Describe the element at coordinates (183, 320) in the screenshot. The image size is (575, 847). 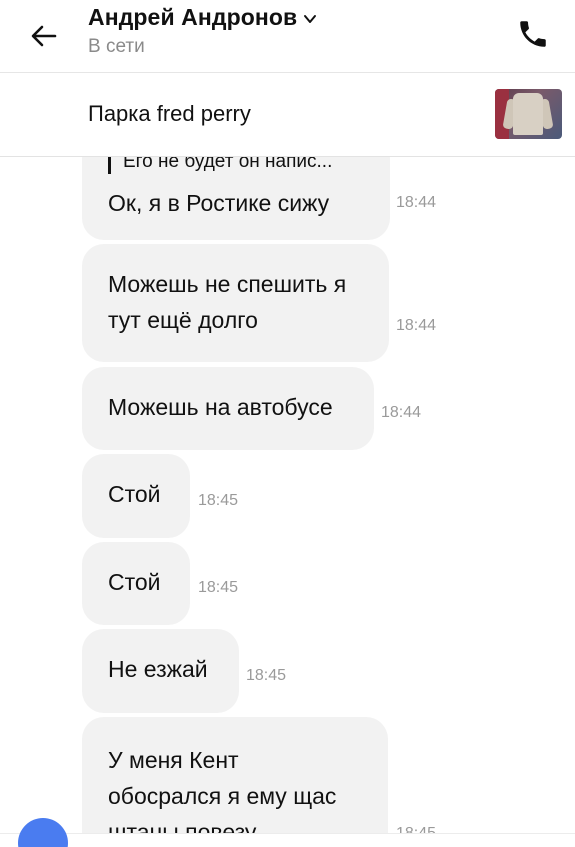
I see `message-text: тут ещё долго` at that location.